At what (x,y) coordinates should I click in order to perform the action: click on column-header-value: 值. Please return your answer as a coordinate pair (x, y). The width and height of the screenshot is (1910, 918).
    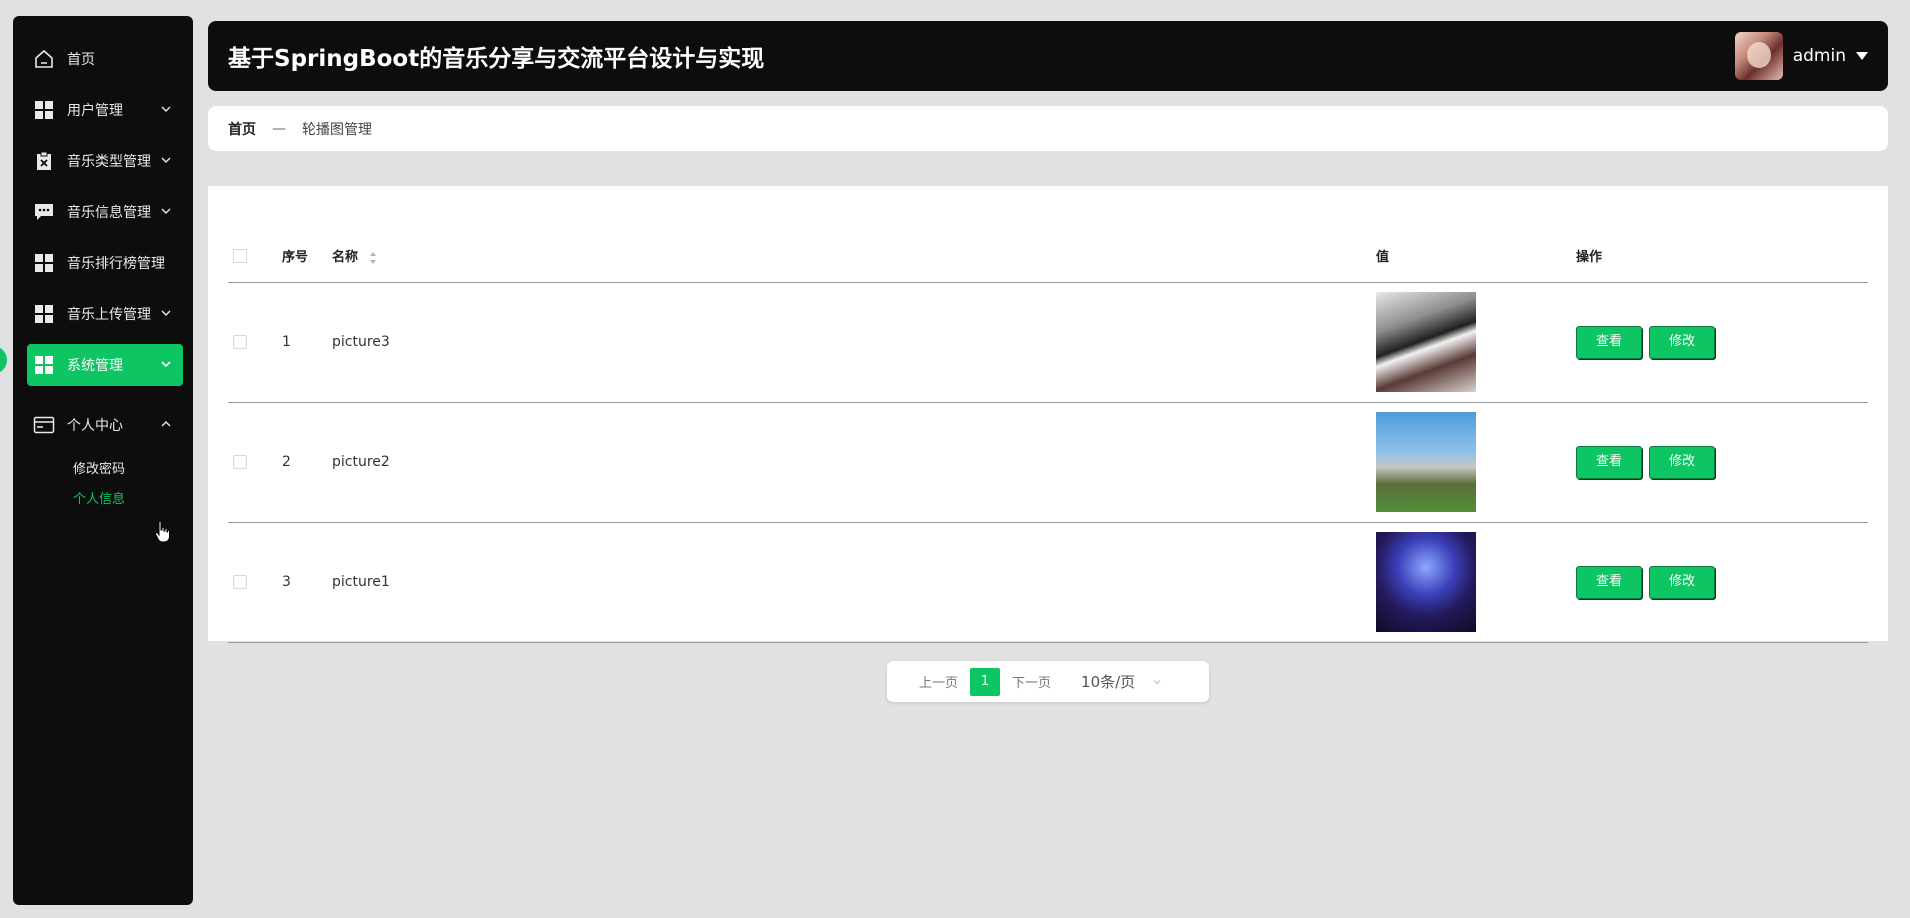
    Looking at the image, I should click on (1476, 256).